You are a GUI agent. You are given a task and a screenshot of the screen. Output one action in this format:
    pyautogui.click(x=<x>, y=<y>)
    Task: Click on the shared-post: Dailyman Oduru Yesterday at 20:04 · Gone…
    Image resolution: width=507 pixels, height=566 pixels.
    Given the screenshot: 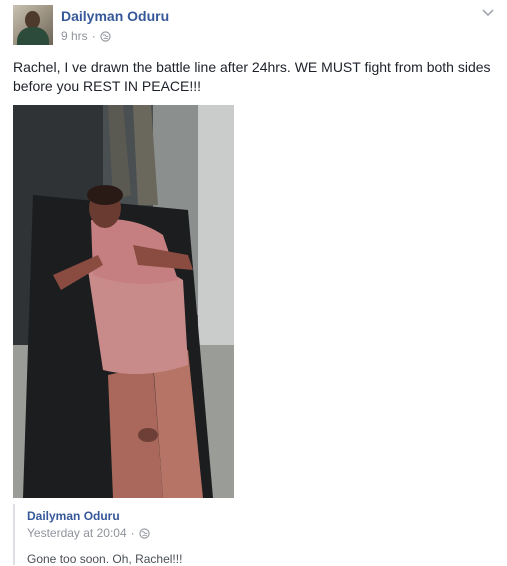 What is the action you would take?
    pyautogui.click(x=254, y=535)
    